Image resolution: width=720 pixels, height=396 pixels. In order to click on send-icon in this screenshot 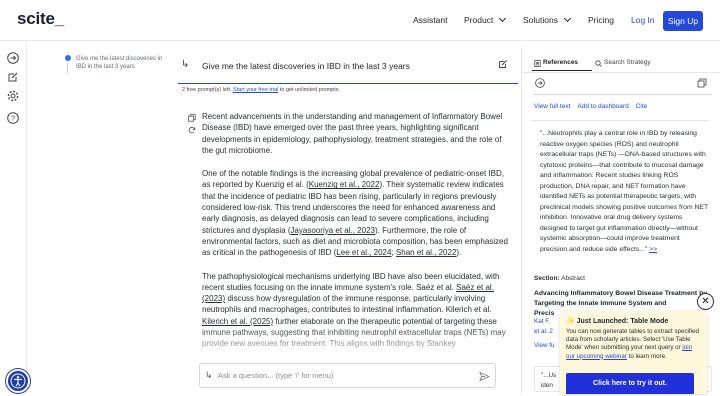, I will do `click(484, 376)`.